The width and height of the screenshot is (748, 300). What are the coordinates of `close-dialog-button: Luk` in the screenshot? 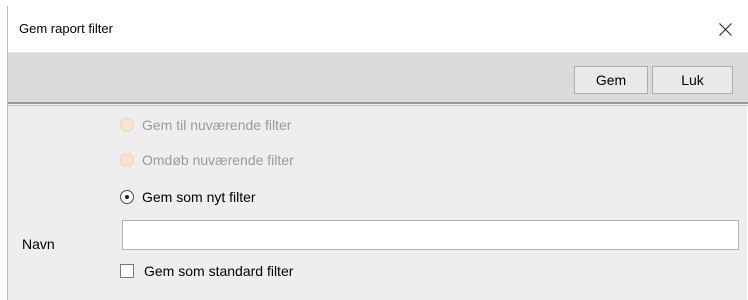 It's located at (692, 80).